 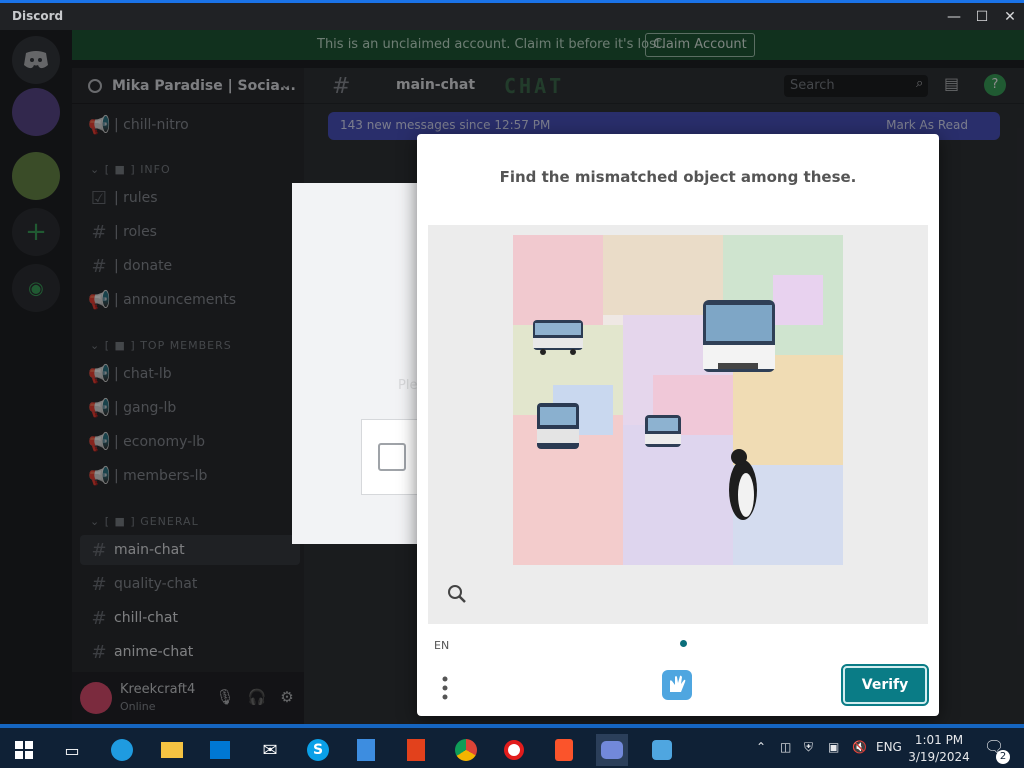 I want to click on brave-icon, so click(x=564, y=750).